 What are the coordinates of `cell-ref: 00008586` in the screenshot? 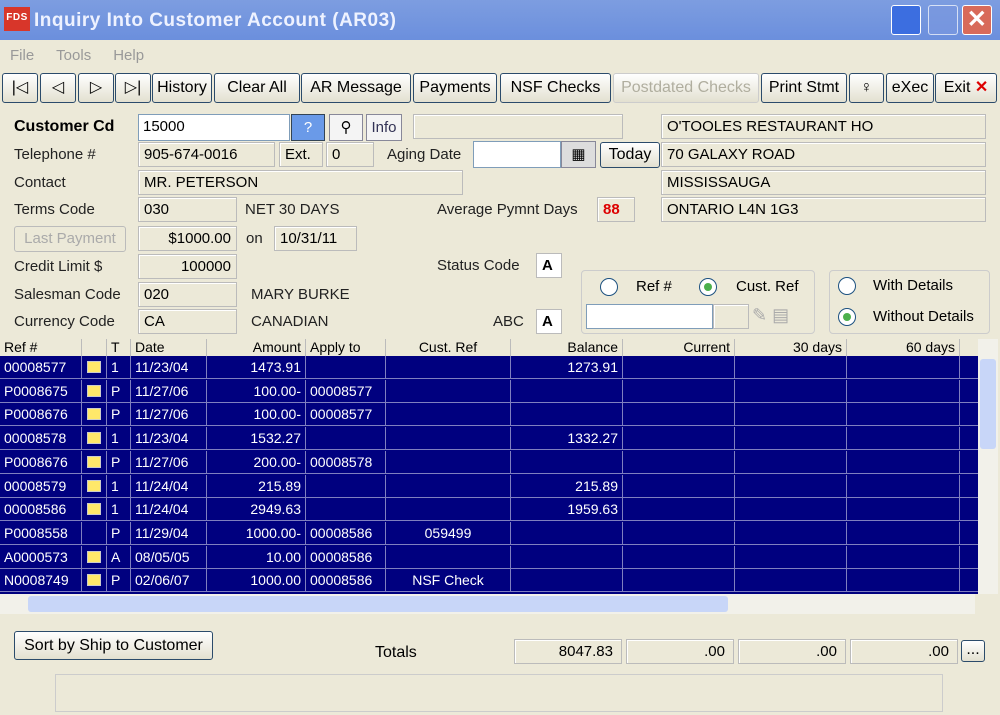 It's located at (41, 510).